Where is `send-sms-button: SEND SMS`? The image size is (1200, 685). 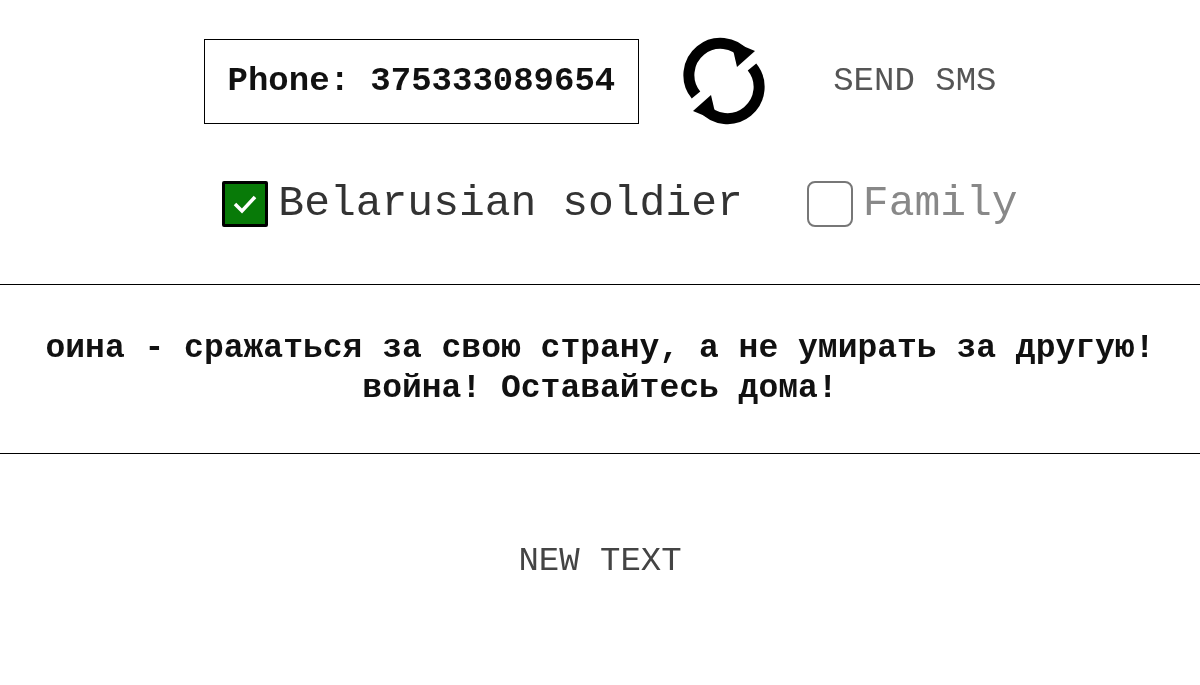 send-sms-button: SEND SMS is located at coordinates (915, 81).